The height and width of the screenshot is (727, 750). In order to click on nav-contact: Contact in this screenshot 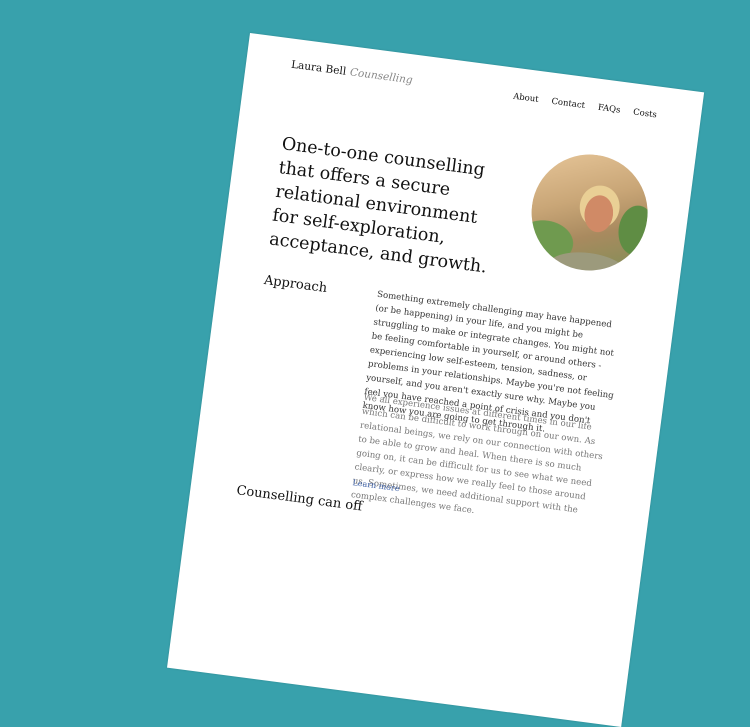, I will do `click(568, 104)`.